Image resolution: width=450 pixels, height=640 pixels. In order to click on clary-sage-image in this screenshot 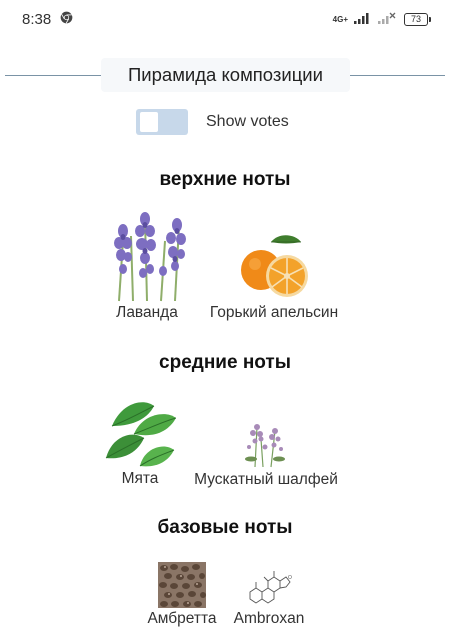, I will do `click(265, 446)`.